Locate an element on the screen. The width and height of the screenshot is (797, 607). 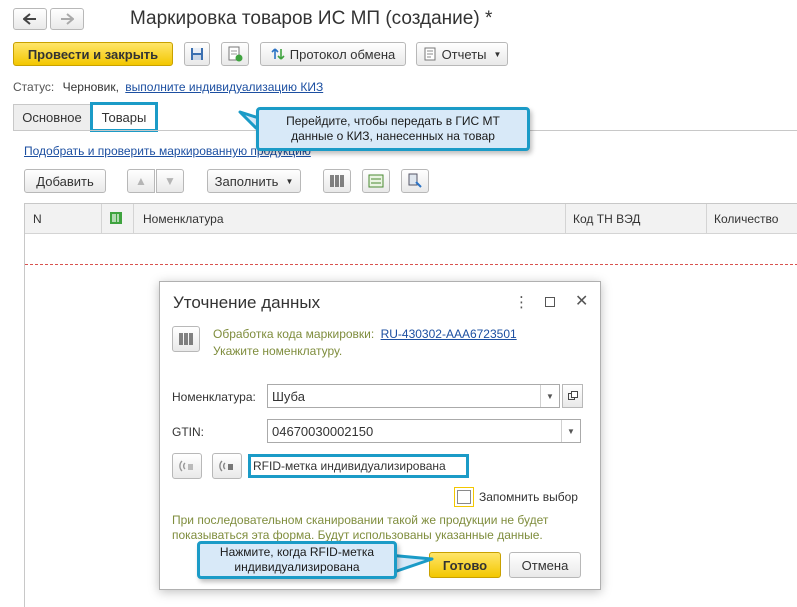
marking-code-link: RU-430302-AAA6723501 is located at coordinates (449, 334).